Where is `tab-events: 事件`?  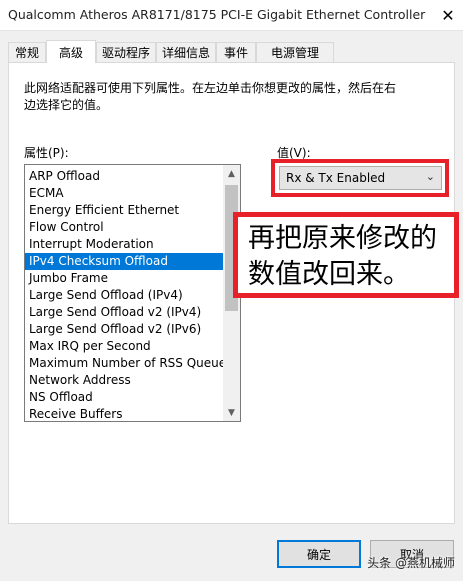
tab-events: 事件 is located at coordinates (236, 52).